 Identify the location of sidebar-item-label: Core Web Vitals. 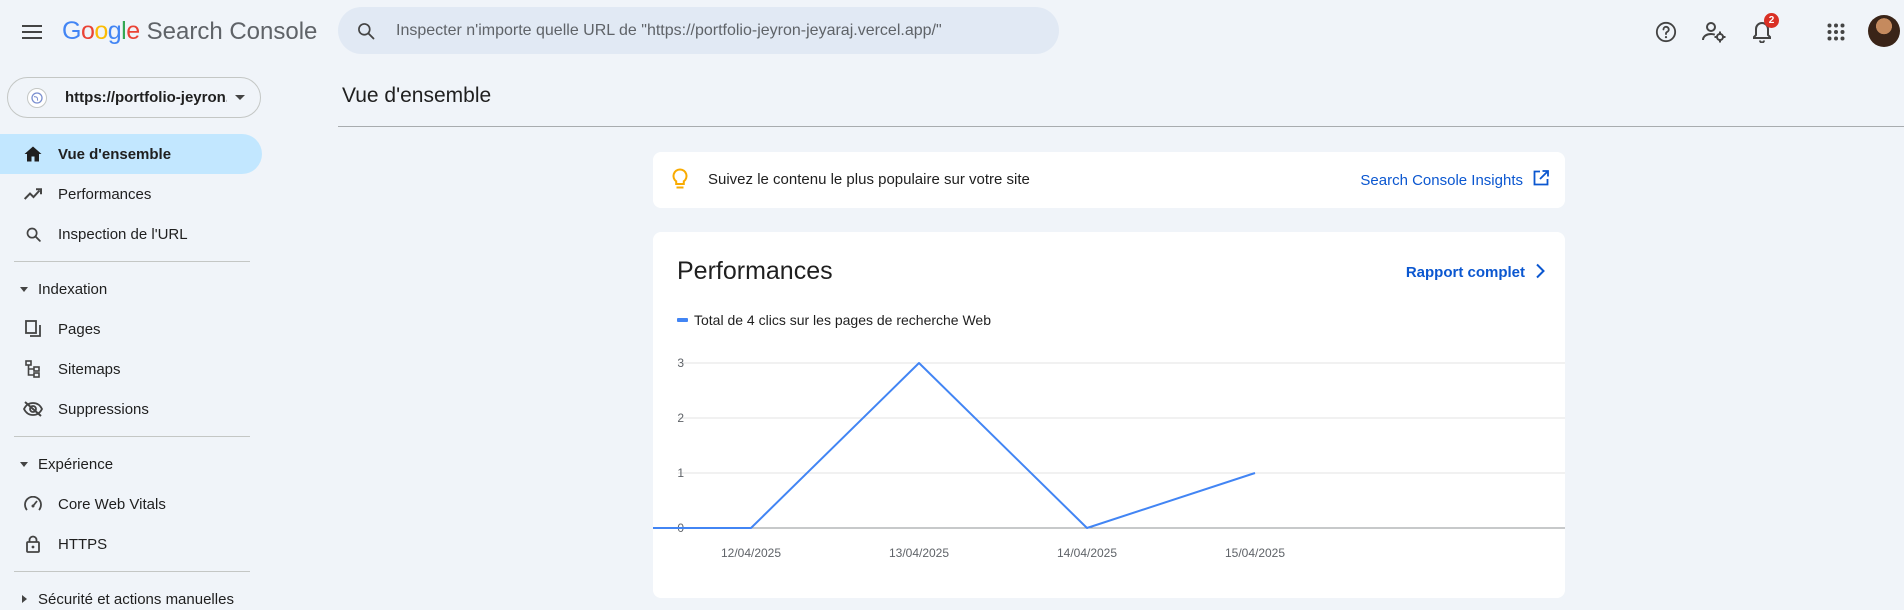
(112, 504).